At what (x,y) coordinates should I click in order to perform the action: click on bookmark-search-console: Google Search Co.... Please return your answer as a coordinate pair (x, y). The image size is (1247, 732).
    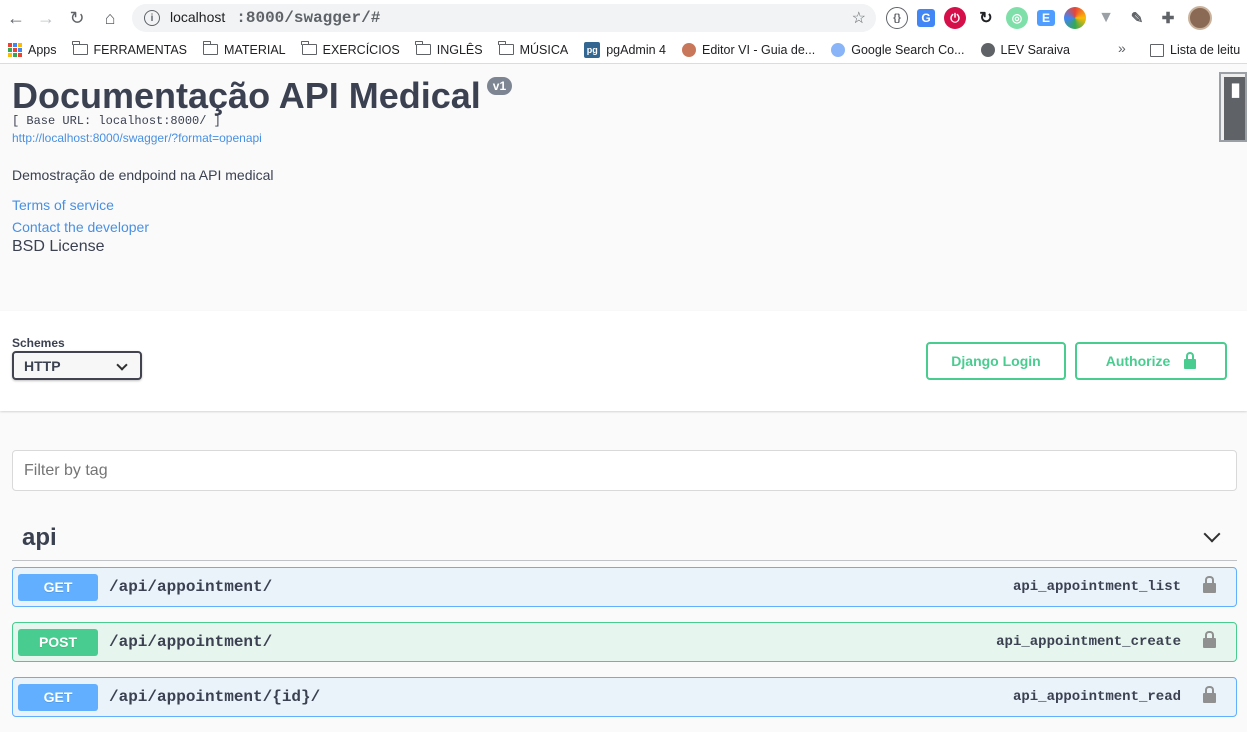
    Looking at the image, I should click on (897, 50).